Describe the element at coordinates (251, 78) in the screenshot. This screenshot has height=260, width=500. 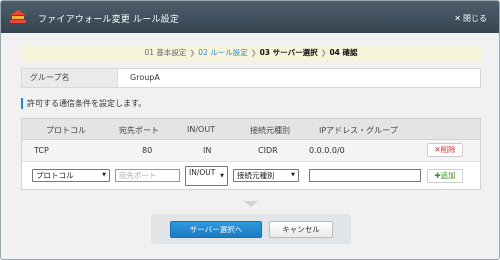
I see `group-name-row: グループ名 GroupA` at that location.